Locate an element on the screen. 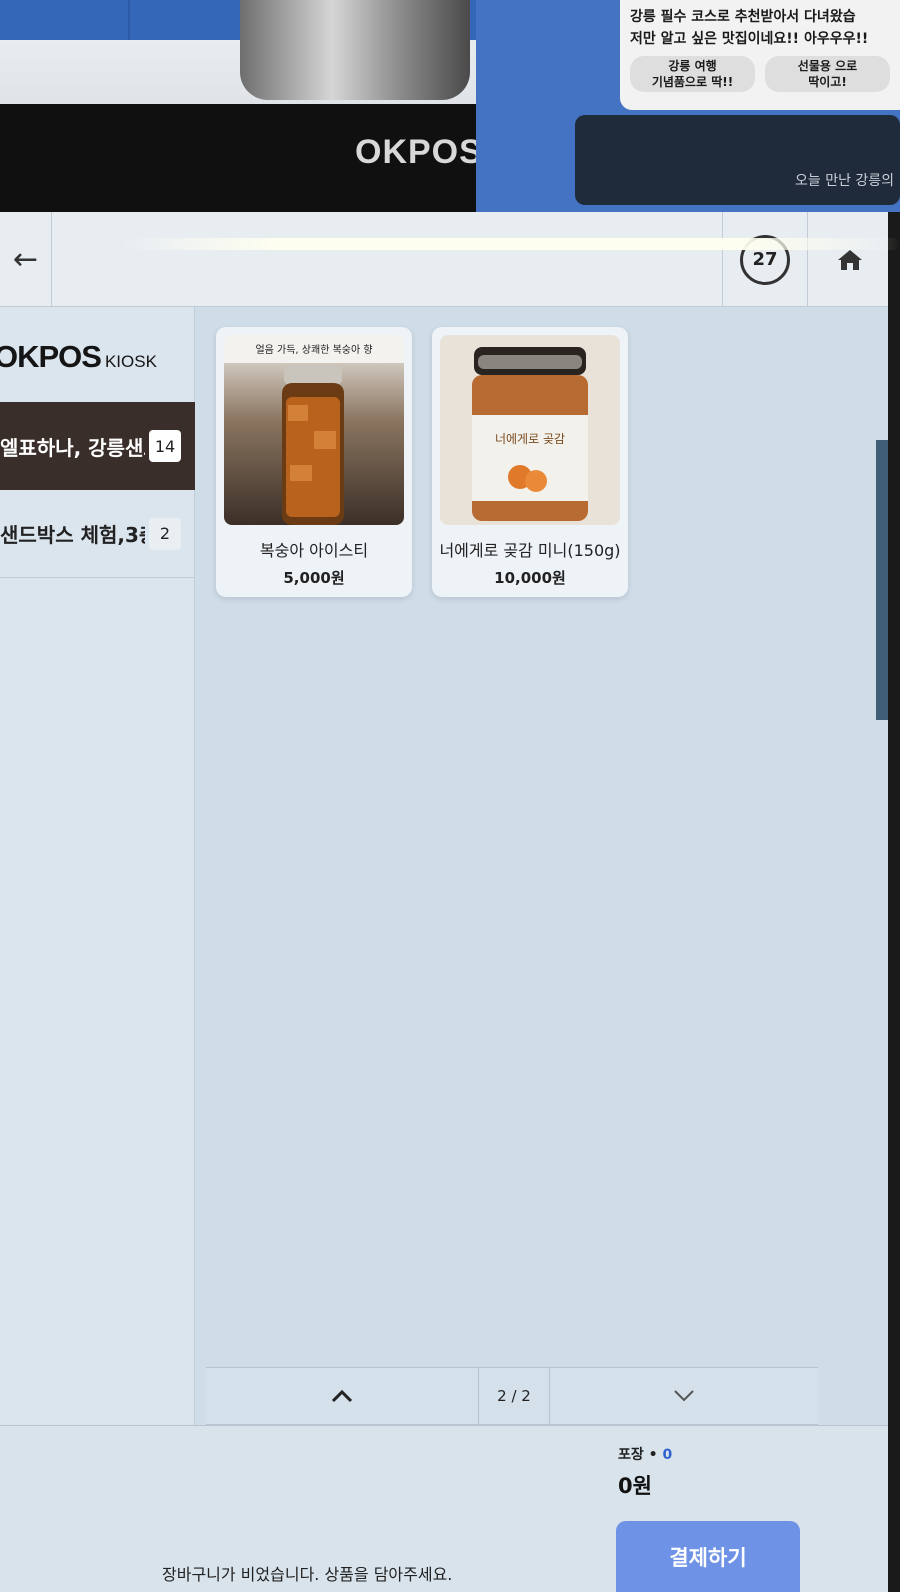  display-jar is located at coordinates (355, 50).